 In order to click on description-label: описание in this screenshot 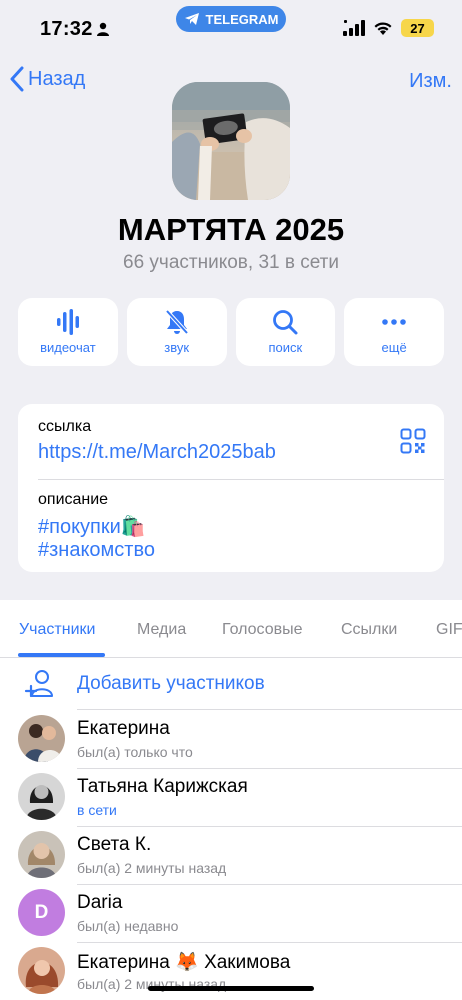, I will do `click(73, 499)`.